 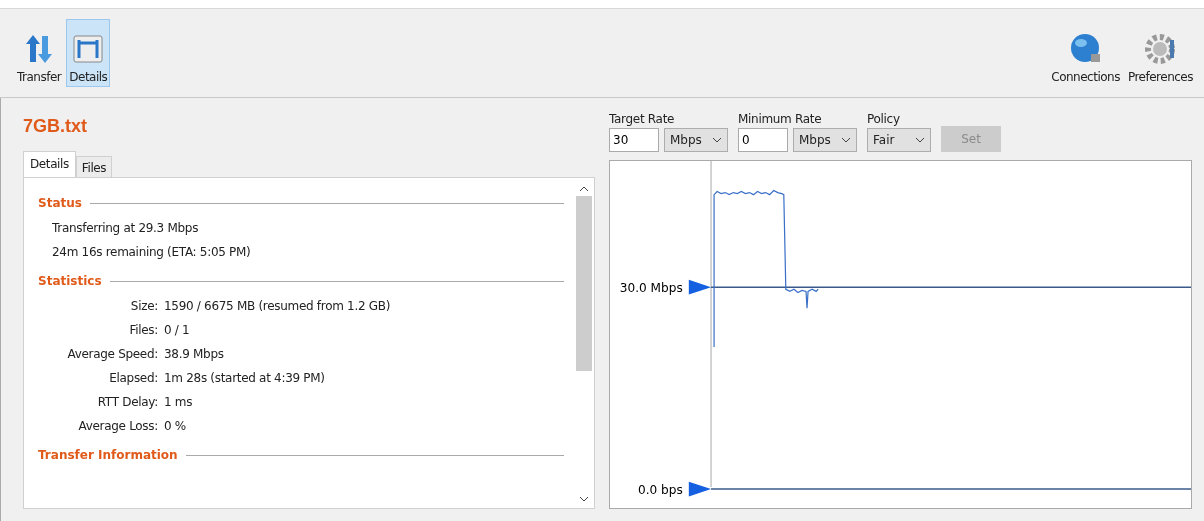 What do you see at coordinates (133, 378) in the screenshot?
I see `field-label: Elapsed:` at bounding box center [133, 378].